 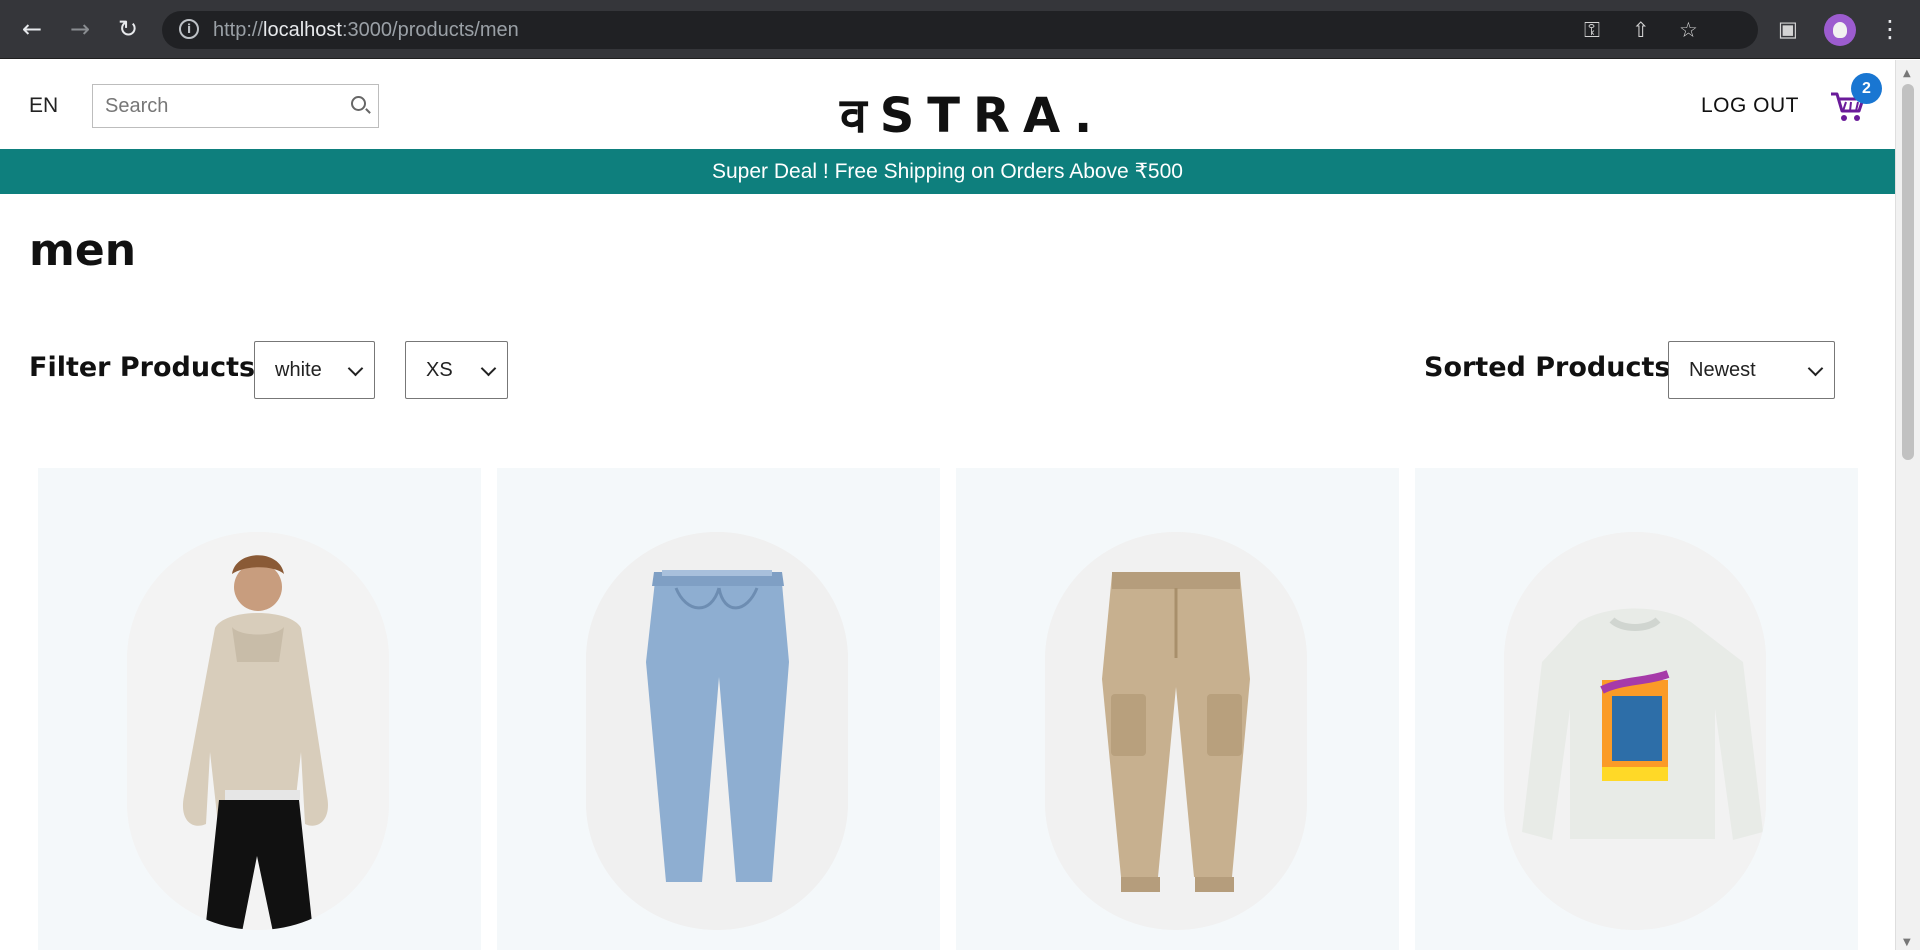 What do you see at coordinates (1641, 30) in the screenshot?
I see `share-icon: ⇧` at bounding box center [1641, 30].